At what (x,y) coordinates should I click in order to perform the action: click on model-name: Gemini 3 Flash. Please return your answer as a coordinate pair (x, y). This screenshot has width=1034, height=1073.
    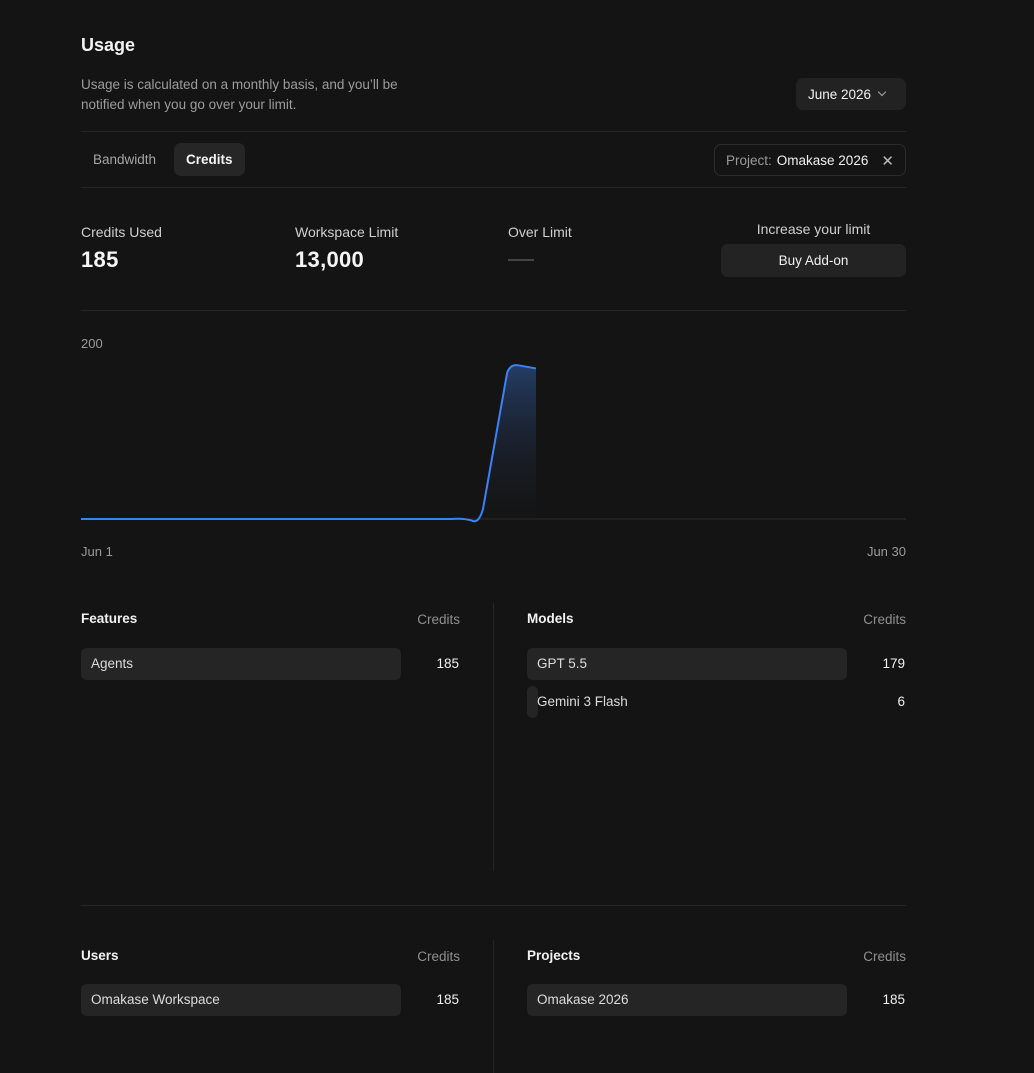
    Looking at the image, I should click on (582, 701).